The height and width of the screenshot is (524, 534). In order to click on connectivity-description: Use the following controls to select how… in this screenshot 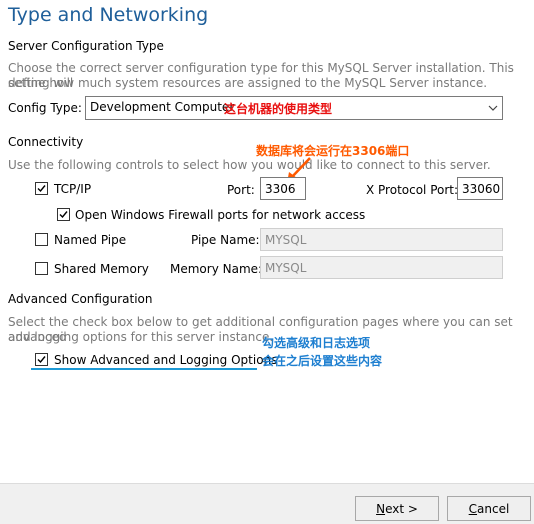, I will do `click(249, 165)`.